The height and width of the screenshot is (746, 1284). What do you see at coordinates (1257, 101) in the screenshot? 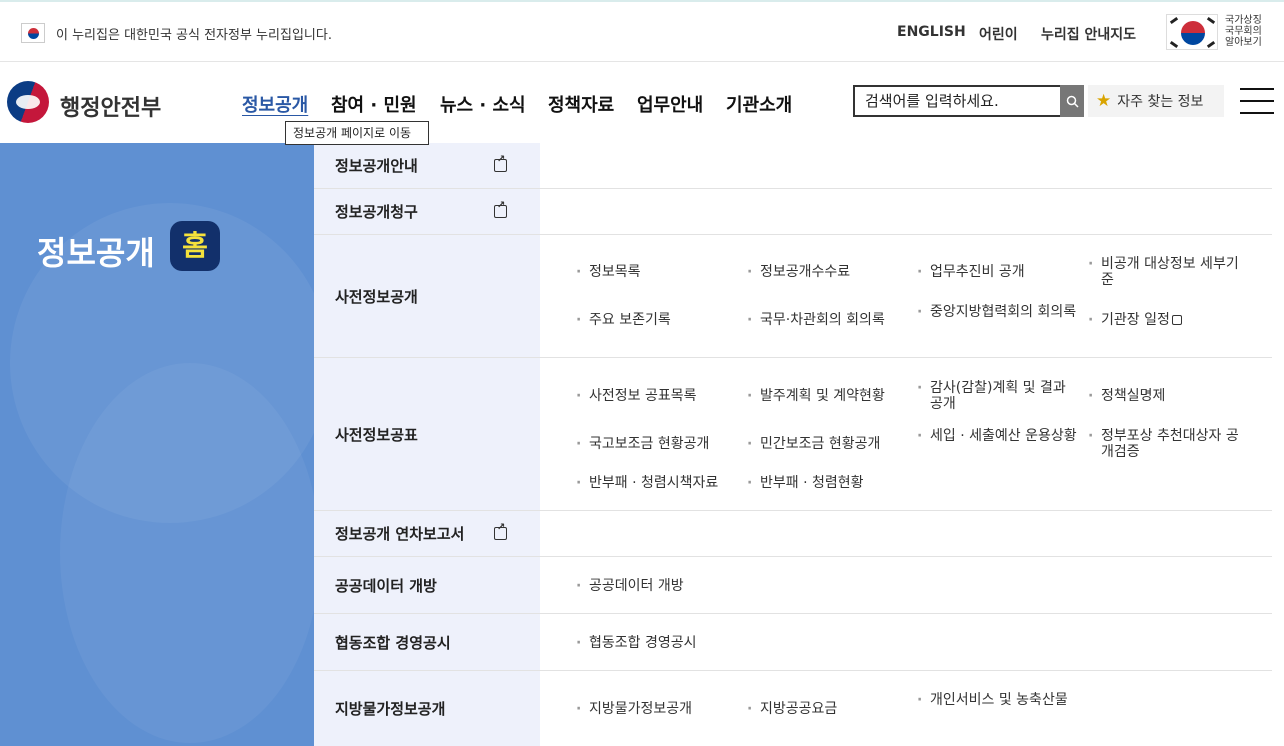
I see `menu-hamburger-button` at bounding box center [1257, 101].